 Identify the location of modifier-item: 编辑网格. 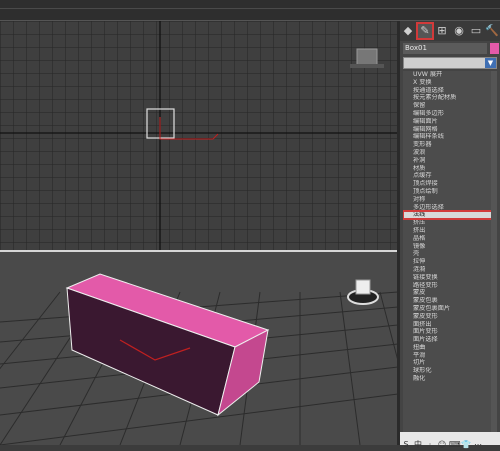
(450, 130).